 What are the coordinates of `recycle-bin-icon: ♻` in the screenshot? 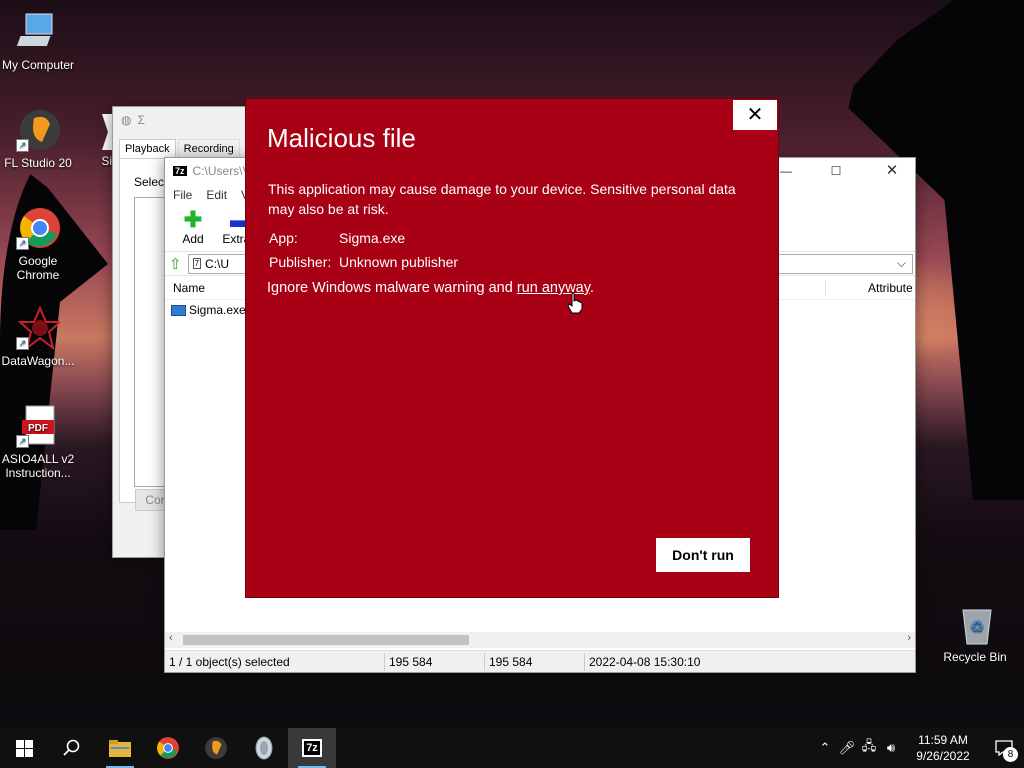 It's located at (975, 624).